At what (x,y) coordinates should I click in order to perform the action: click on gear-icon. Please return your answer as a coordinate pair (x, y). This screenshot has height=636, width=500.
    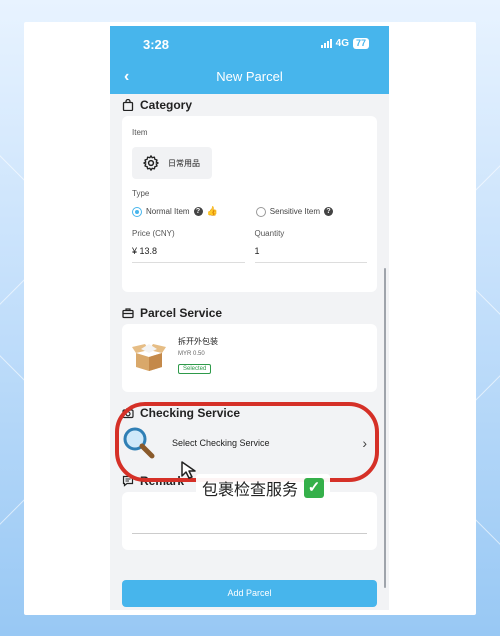
    Looking at the image, I should click on (151, 163).